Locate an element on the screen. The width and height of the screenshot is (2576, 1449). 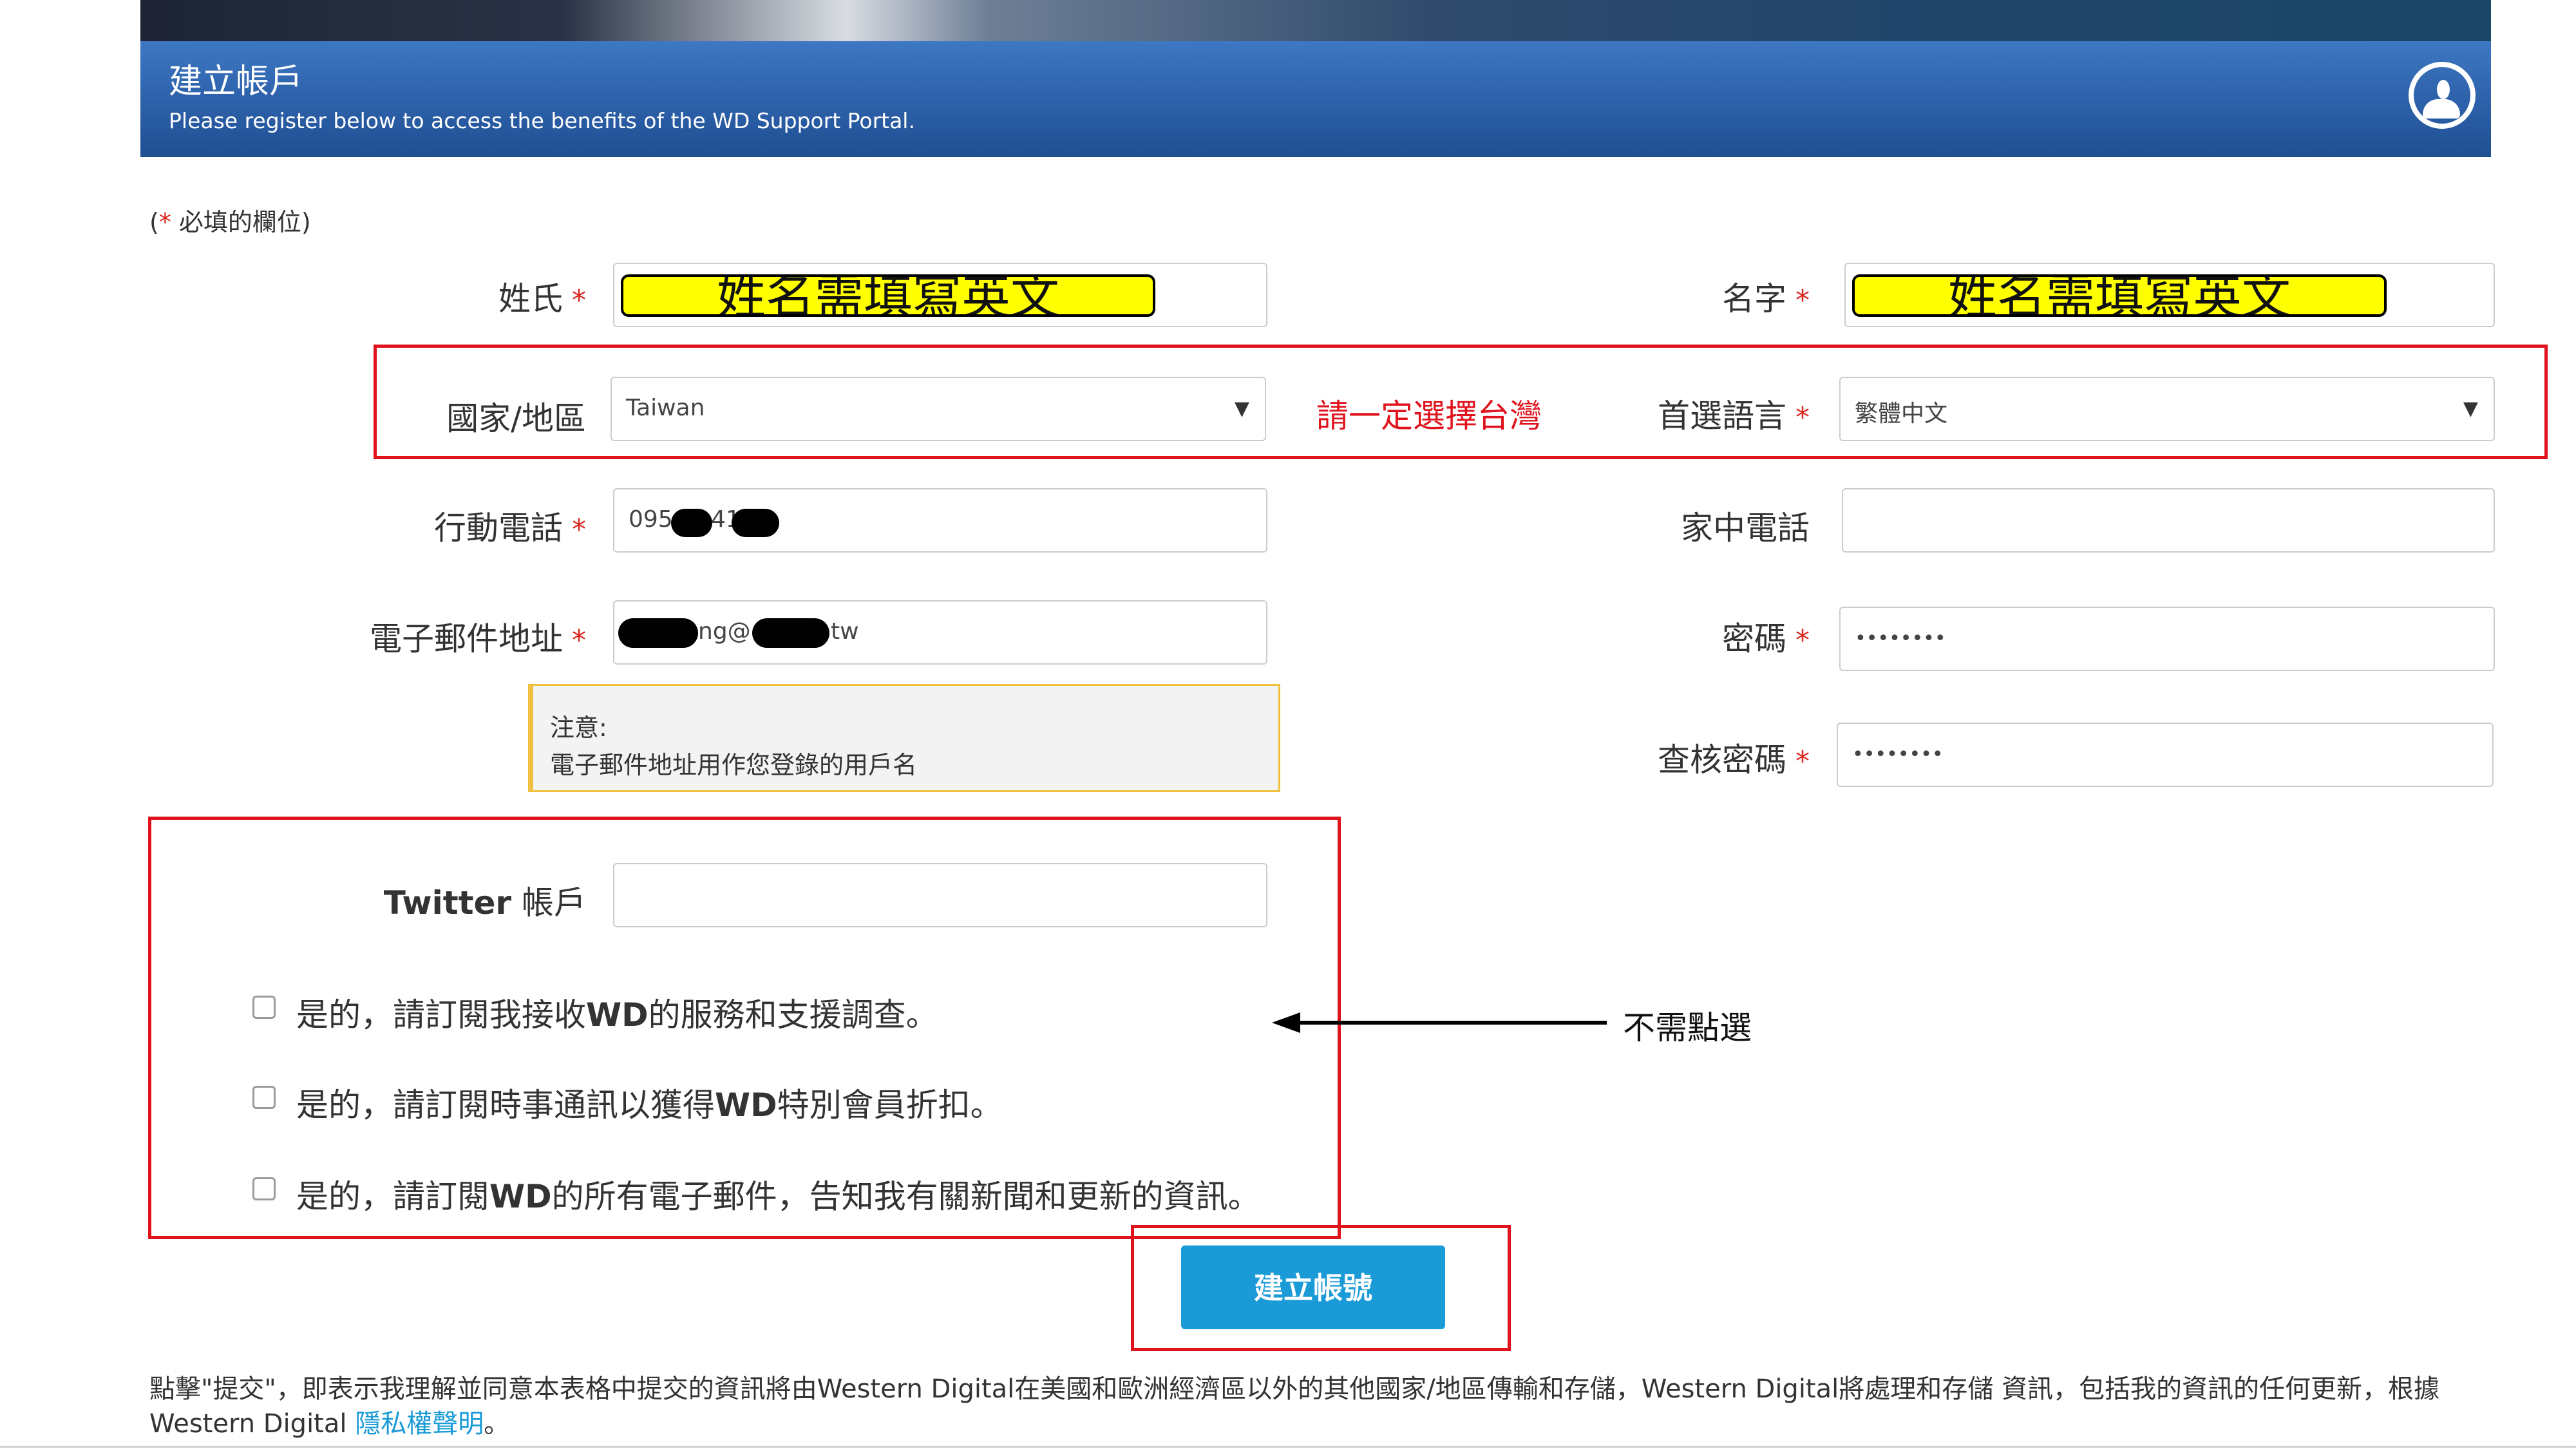
subscribe-all-email-label: 是的，請訂閱WD的所有電子郵件，告知我有關新聞和更新的資訊。 is located at coordinates (778, 1196).